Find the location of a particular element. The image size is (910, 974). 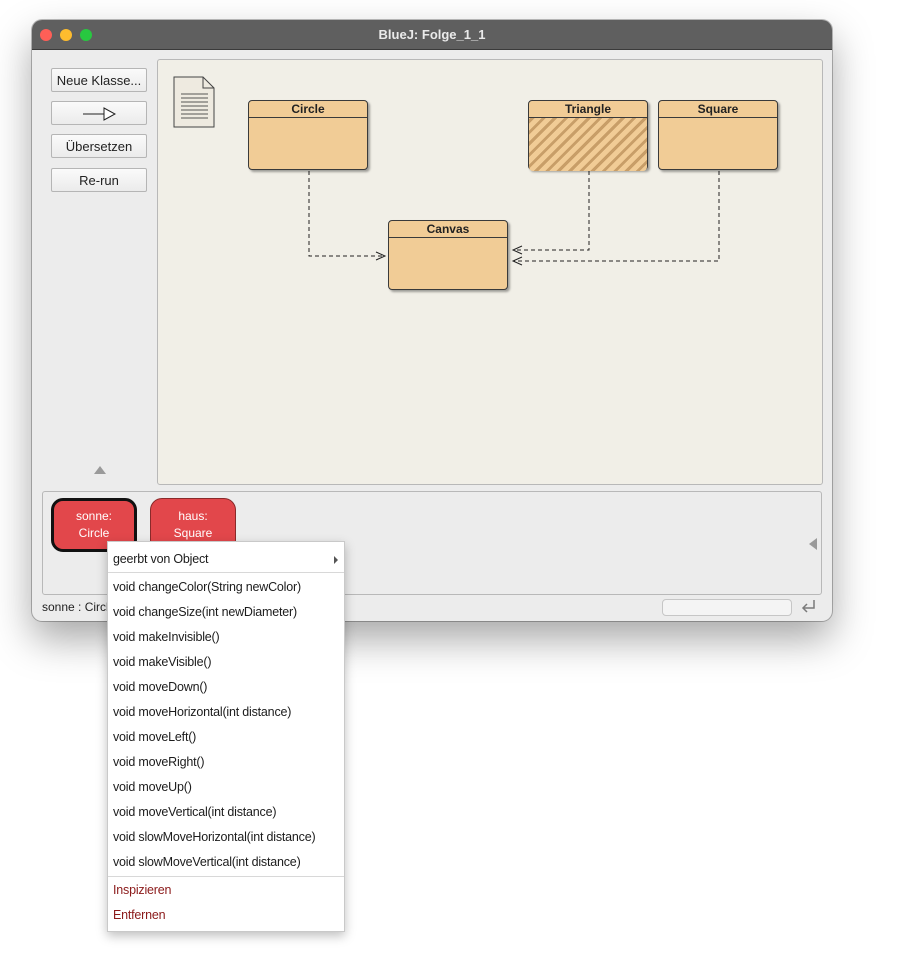

menu-item-method: void moveVertical(int distance) is located at coordinates (195, 812).